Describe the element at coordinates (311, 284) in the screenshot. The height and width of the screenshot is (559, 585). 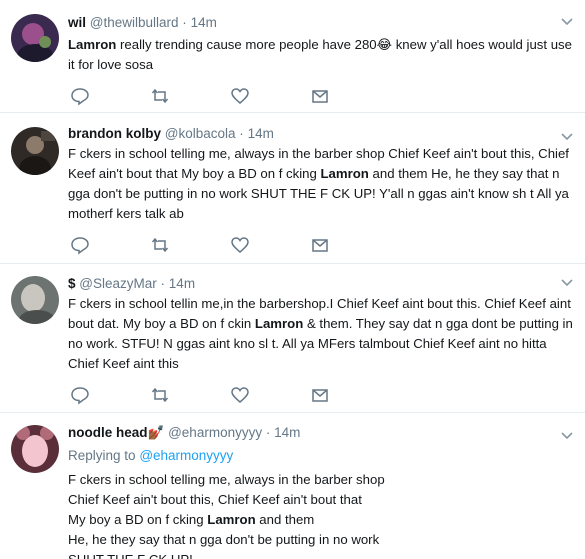
I see `tweet-header: $ @SleazyMar · 14m` at that location.